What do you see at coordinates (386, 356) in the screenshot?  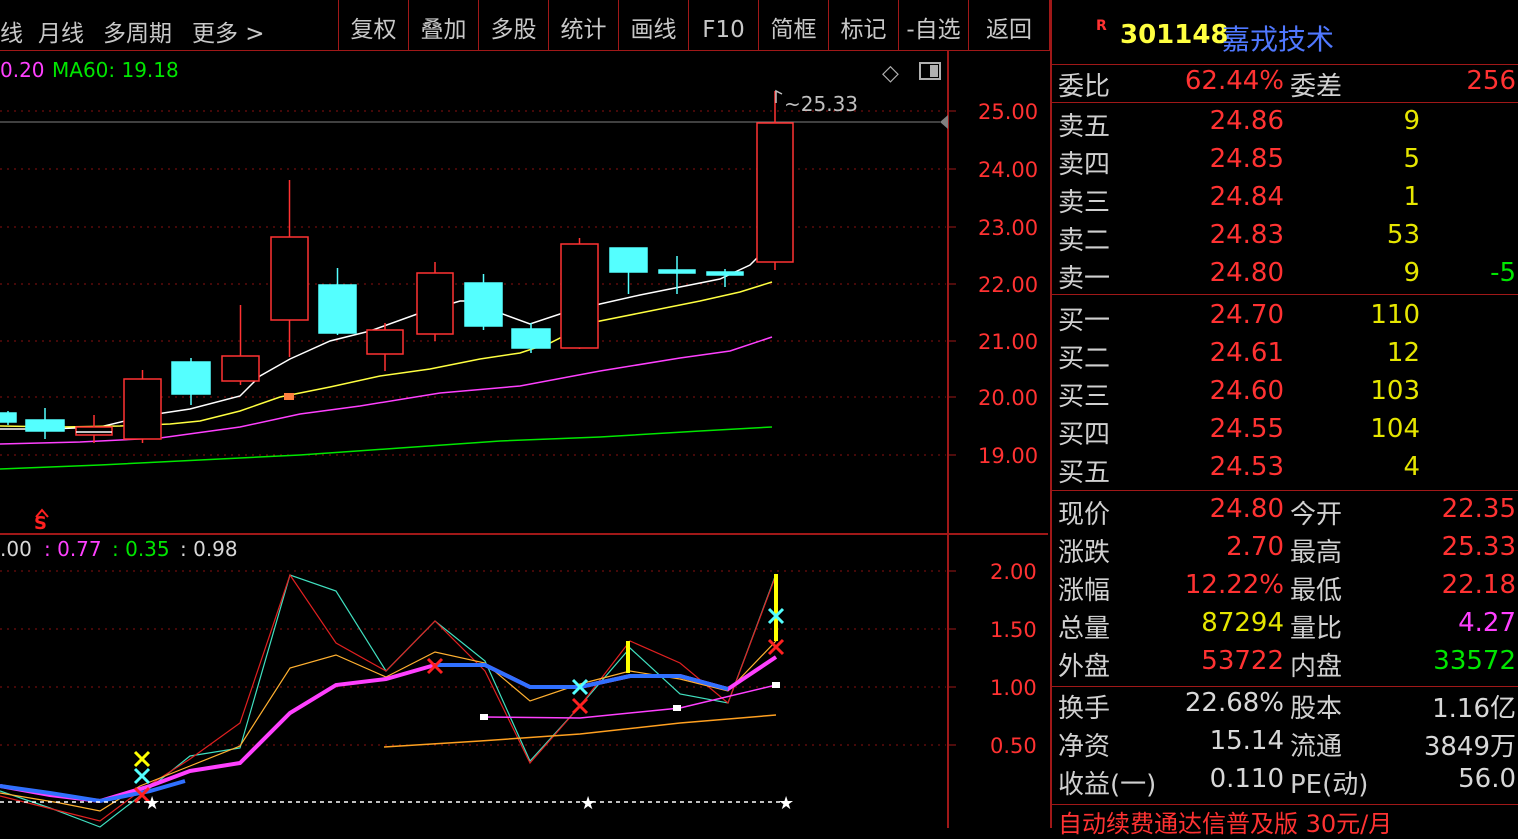 I see `moving-averages` at bounding box center [386, 356].